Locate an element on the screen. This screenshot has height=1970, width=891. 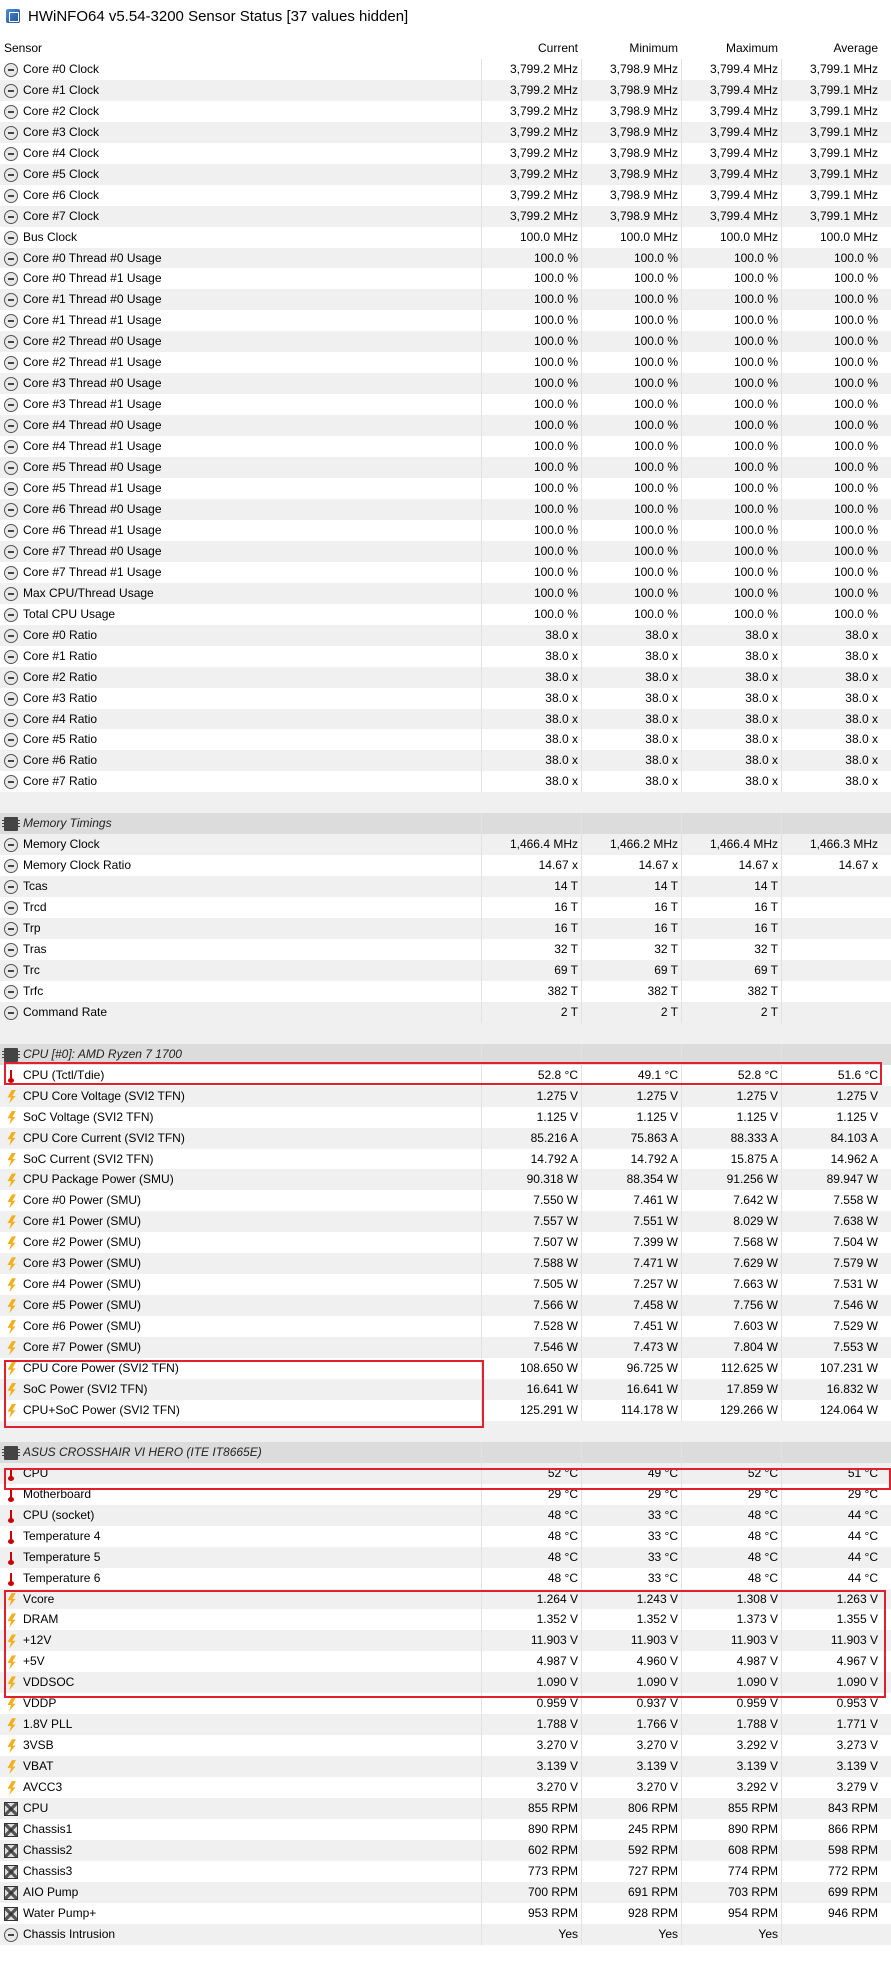
sensor-row: Chassis3 773 RPM 727 RPM 774 RPM 772 RPM is located at coordinates (445, 1871).